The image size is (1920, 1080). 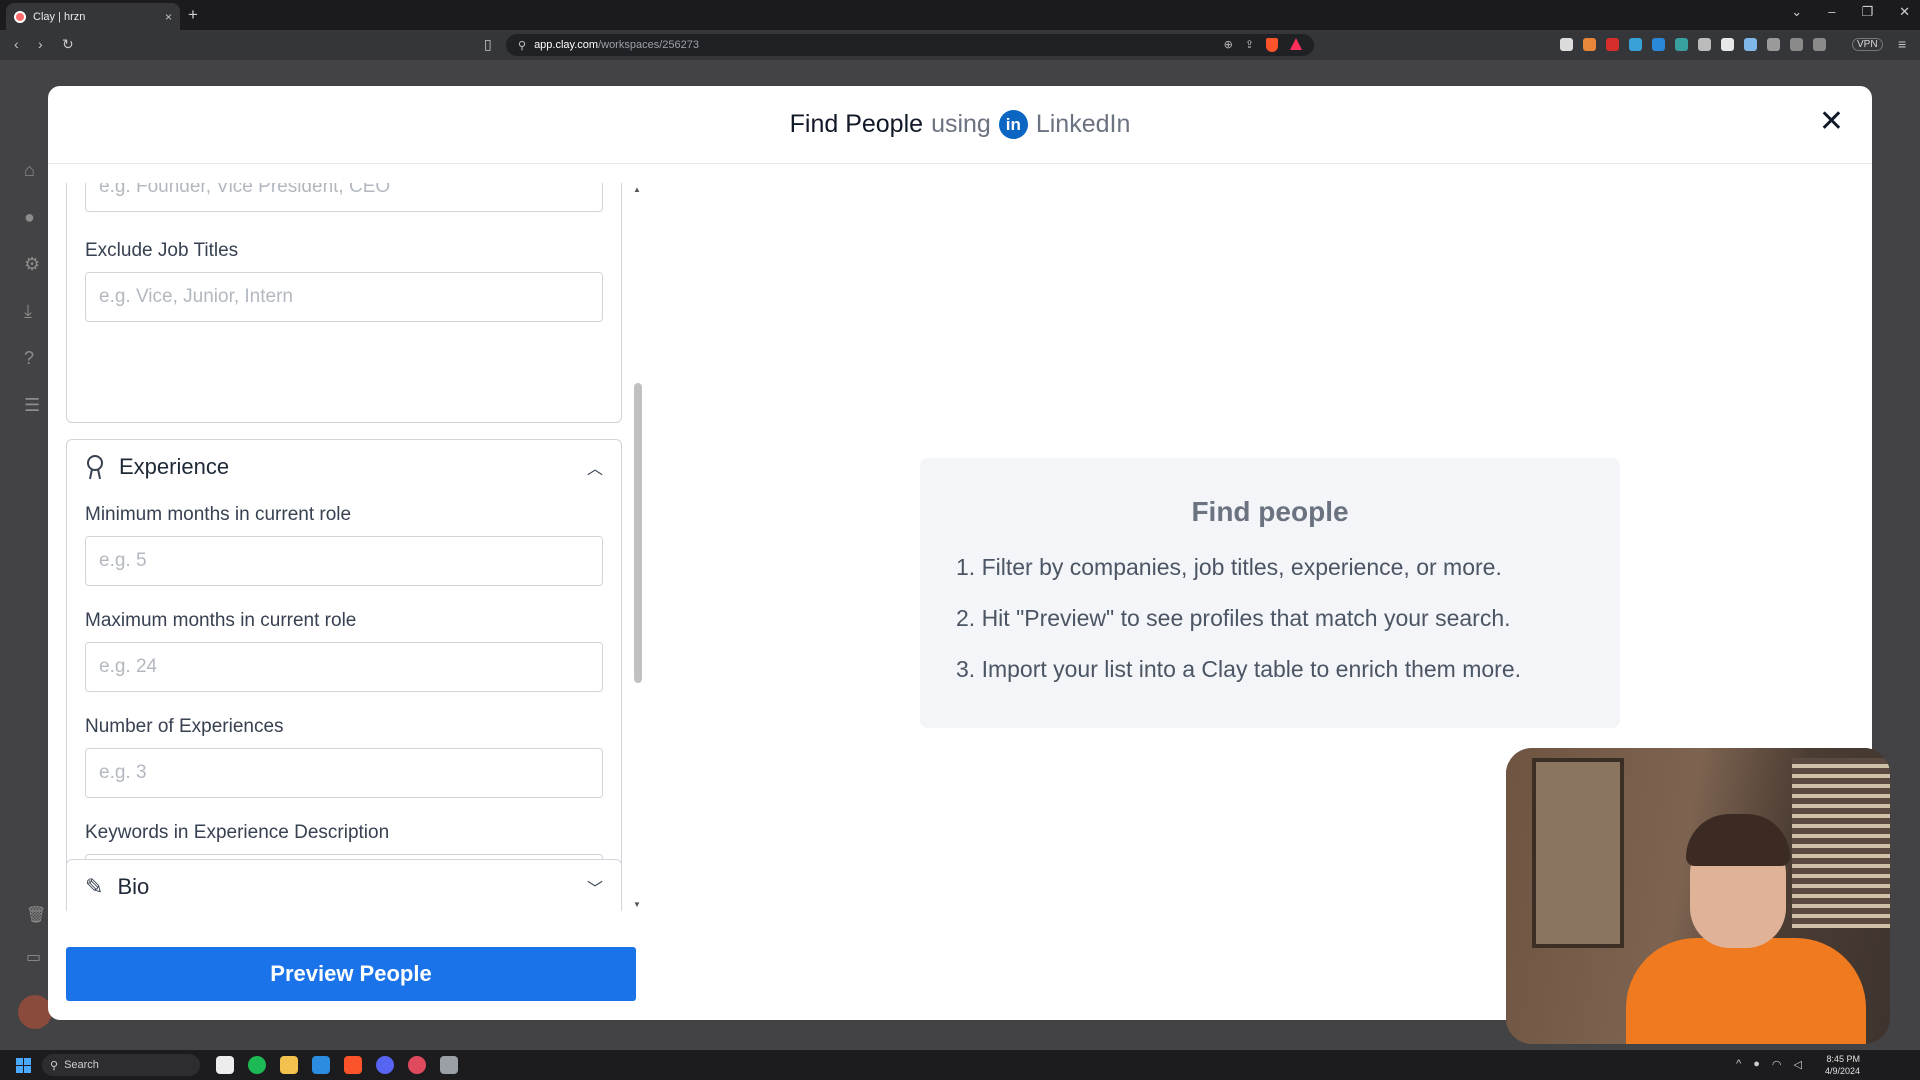 What do you see at coordinates (1796, 12) in the screenshot?
I see `tab-list-chevron-icon: ⌄` at bounding box center [1796, 12].